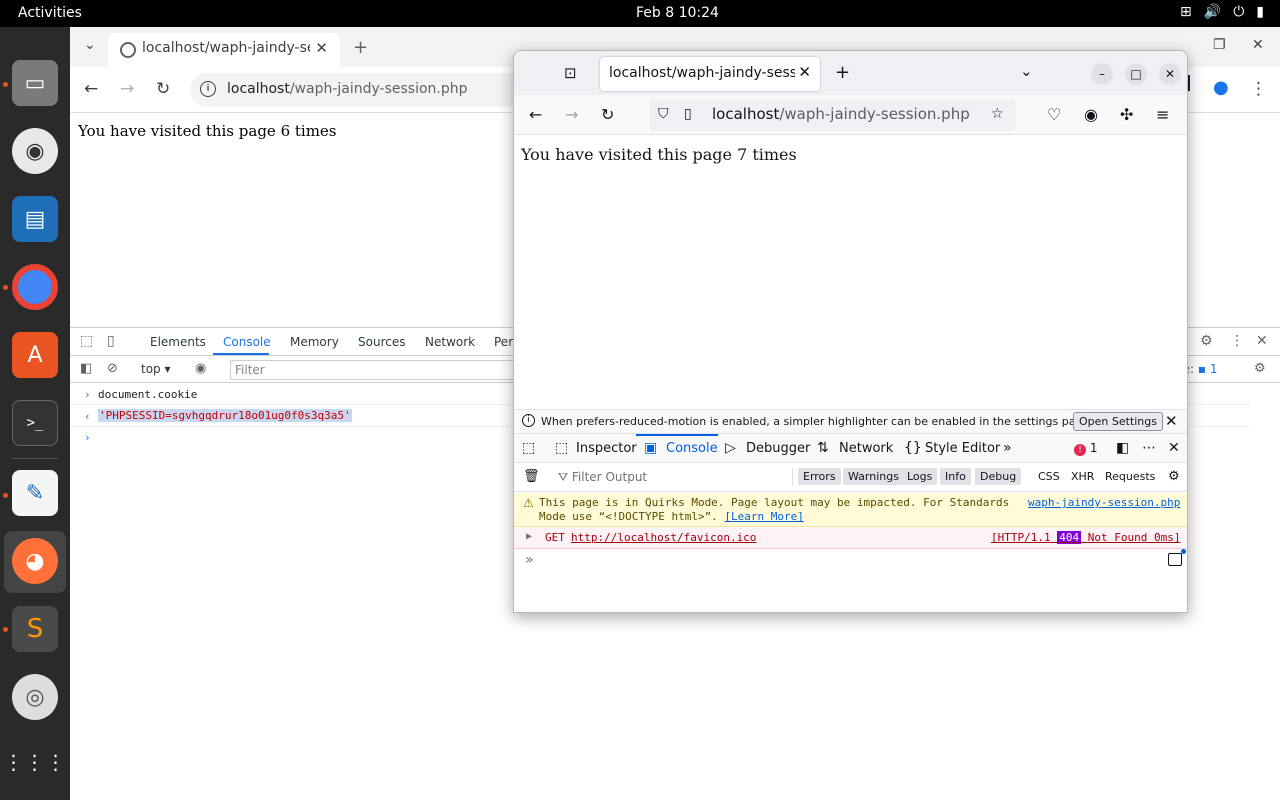 This screenshot has height=800, width=1280. Describe the element at coordinates (1136, 74) in the screenshot. I see `maximize-icon: □` at that location.